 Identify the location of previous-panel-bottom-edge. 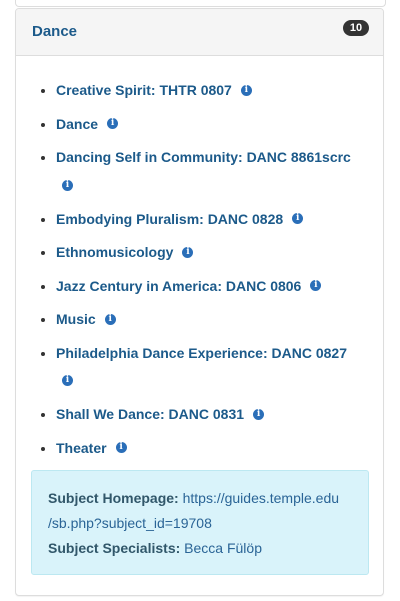
(200, 3).